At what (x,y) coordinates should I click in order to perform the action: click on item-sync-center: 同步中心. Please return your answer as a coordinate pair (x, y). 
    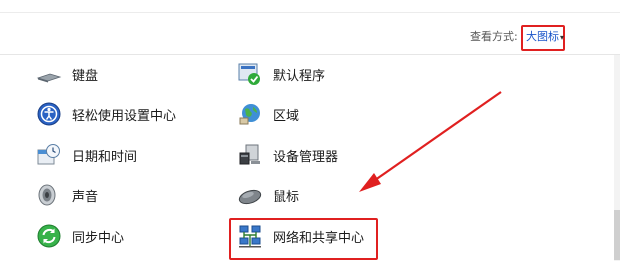
    Looking at the image, I should click on (80, 236).